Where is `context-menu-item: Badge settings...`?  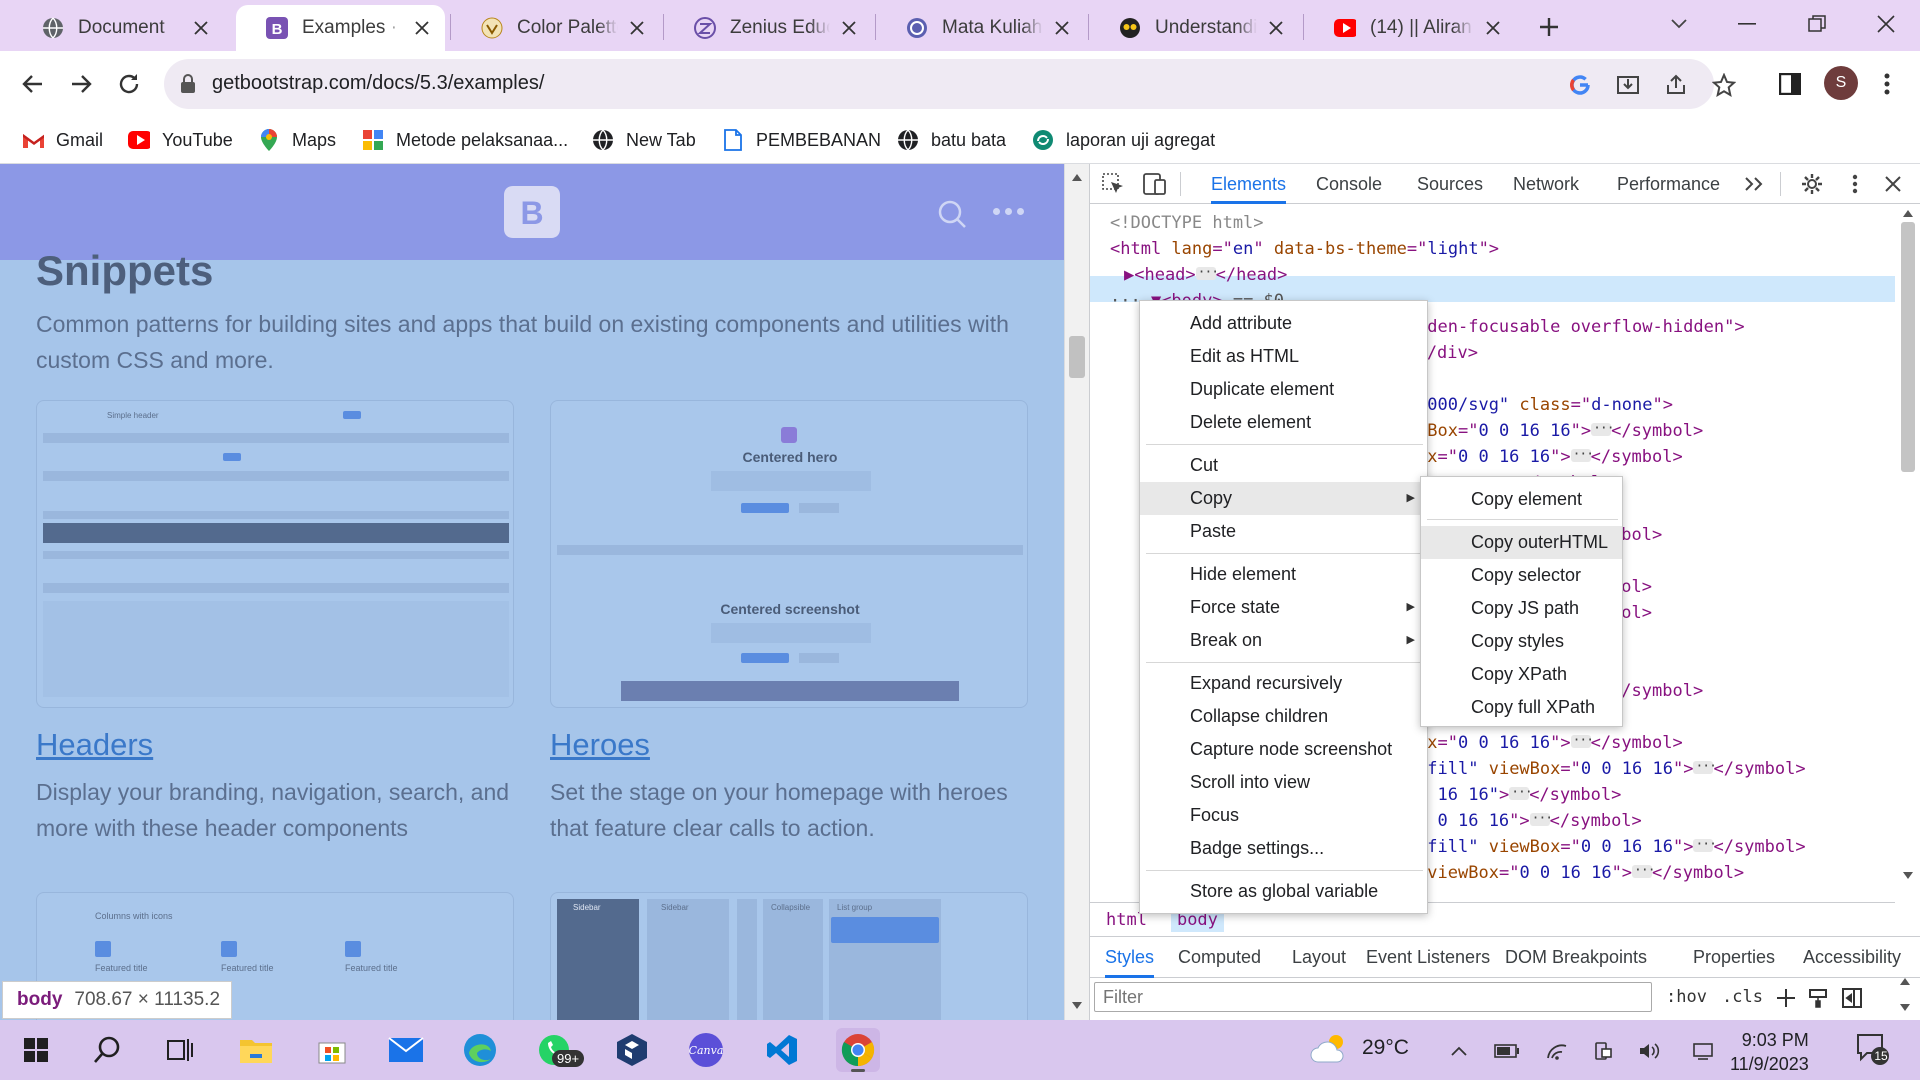 context-menu-item: Badge settings... is located at coordinates (1283, 848).